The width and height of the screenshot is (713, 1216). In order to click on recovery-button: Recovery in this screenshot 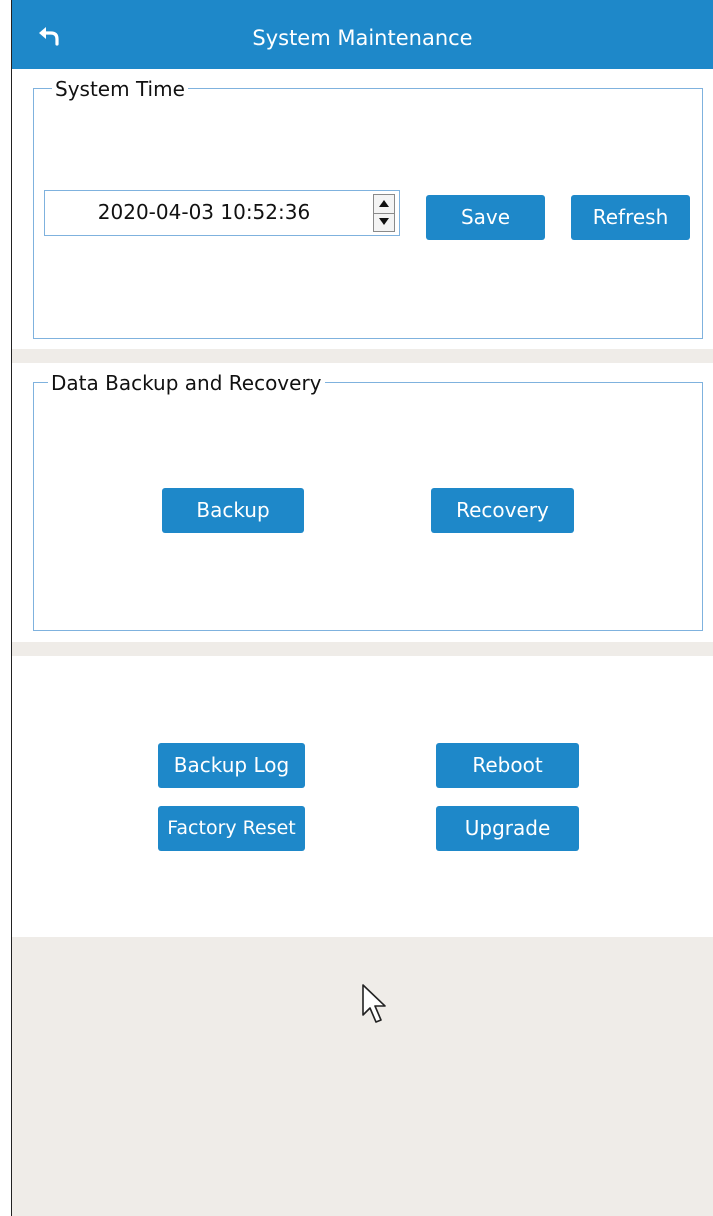, I will do `click(502, 510)`.